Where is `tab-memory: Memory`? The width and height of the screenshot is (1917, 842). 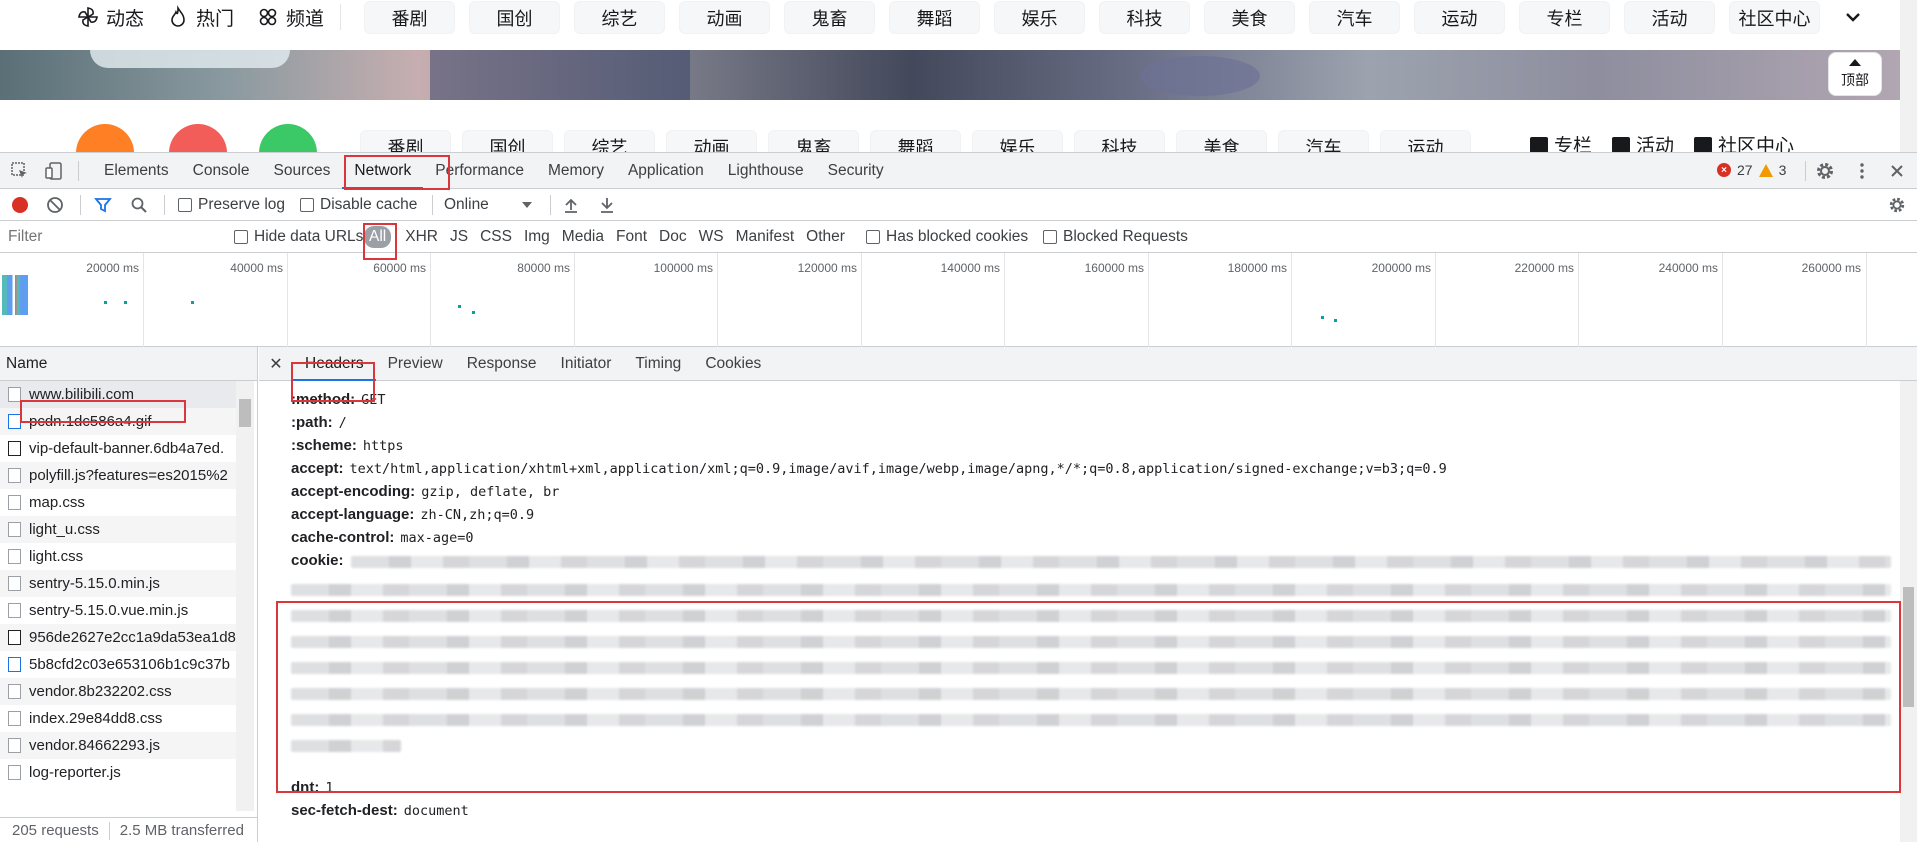
tab-memory: Memory is located at coordinates (576, 171).